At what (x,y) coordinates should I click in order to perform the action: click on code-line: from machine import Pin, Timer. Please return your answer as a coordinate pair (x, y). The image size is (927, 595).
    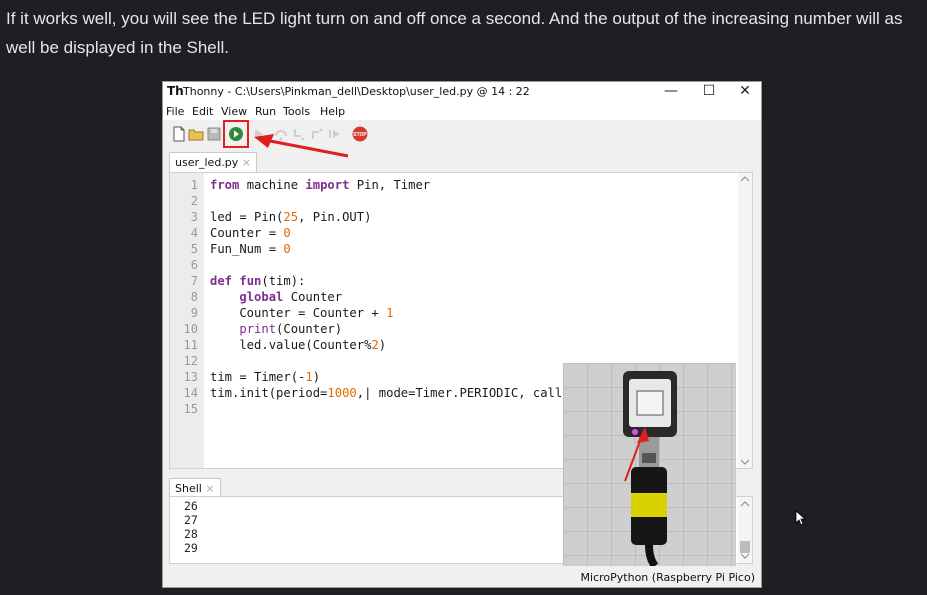
    Looking at the image, I should click on (320, 185).